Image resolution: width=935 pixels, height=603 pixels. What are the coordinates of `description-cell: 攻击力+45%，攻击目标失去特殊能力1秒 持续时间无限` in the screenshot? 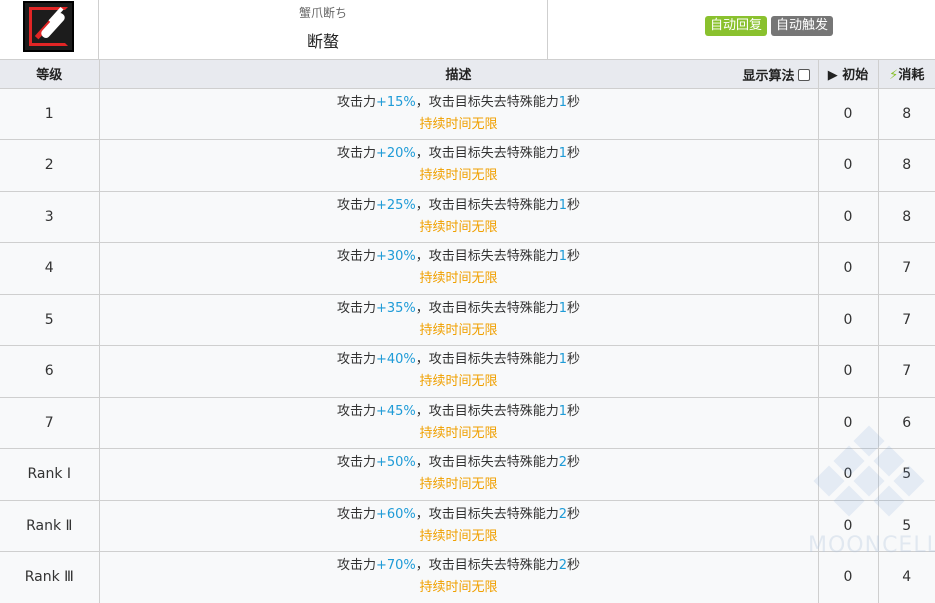 It's located at (458, 422).